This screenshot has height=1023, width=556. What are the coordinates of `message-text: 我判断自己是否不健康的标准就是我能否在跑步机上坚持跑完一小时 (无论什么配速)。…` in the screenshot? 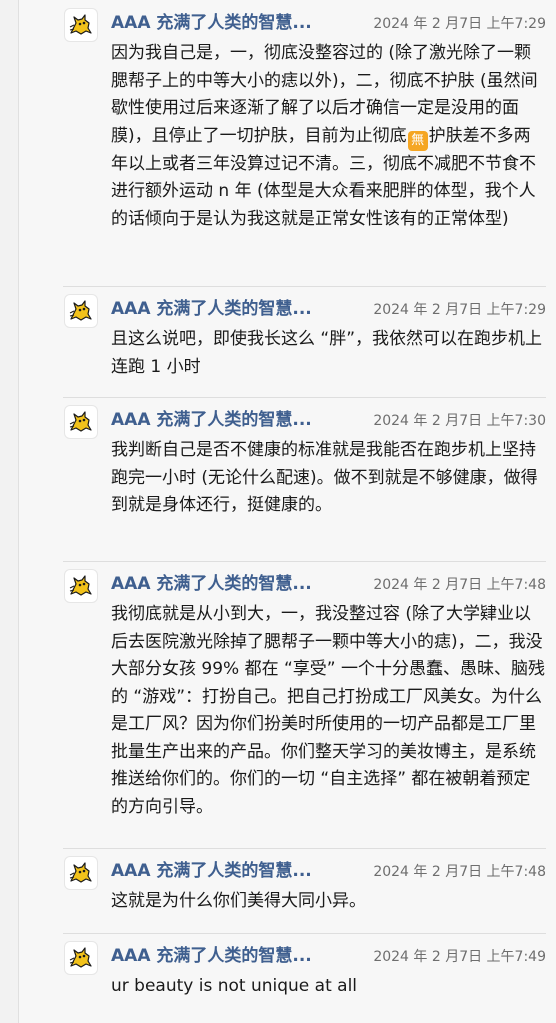 It's located at (328, 478).